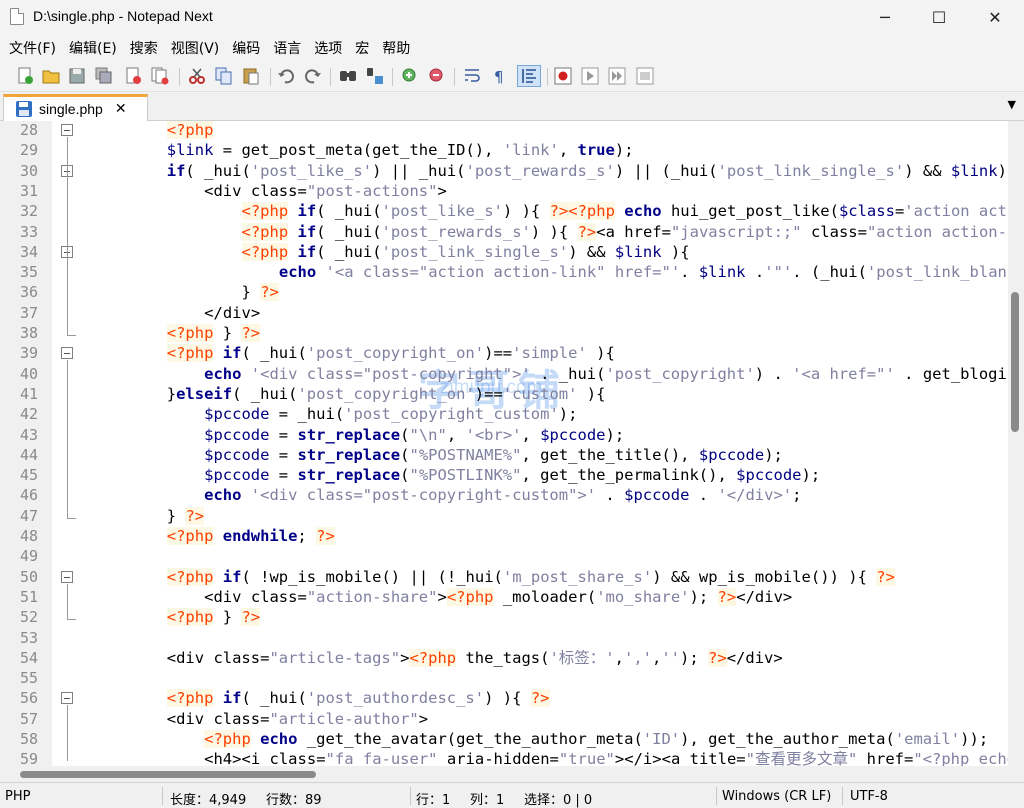 The width and height of the screenshot is (1024, 808). I want to click on find-icon, so click(348, 76).